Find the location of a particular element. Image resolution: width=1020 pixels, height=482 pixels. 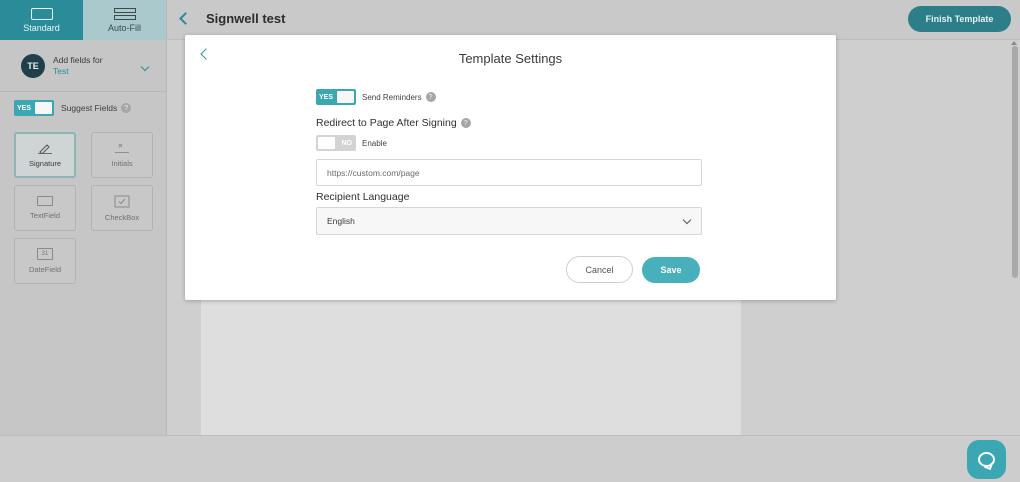

suggest-fields-label: Suggest Fields is located at coordinates (89, 108).